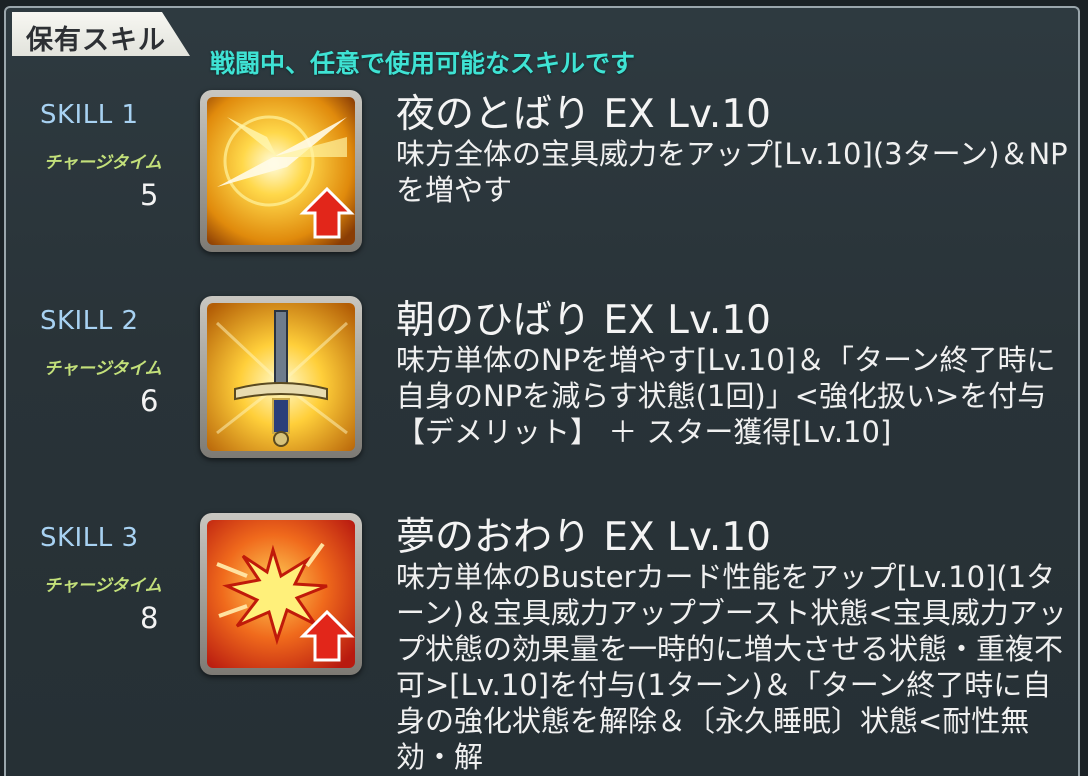 The image size is (1088, 776). I want to click on skill-label: SKILL 1, so click(89, 115).